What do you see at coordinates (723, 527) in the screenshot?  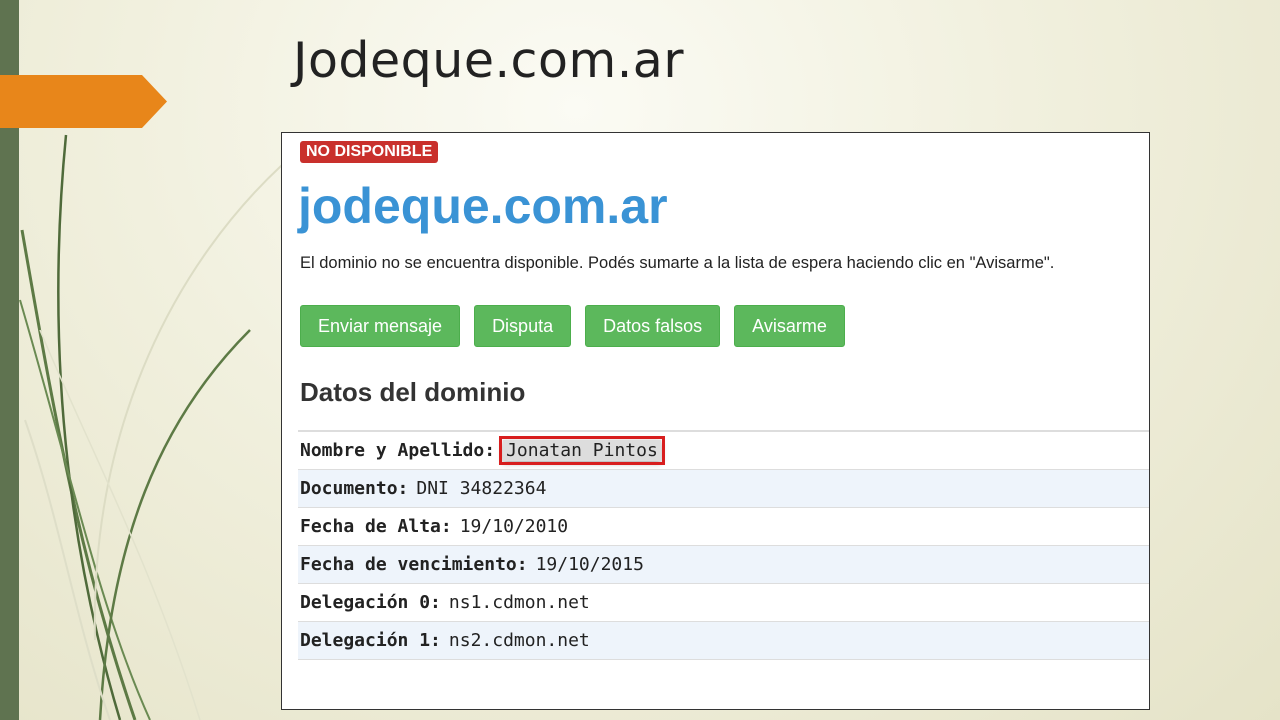 I see `table-row-created: Fecha de Alta: 19/10/2010` at bounding box center [723, 527].